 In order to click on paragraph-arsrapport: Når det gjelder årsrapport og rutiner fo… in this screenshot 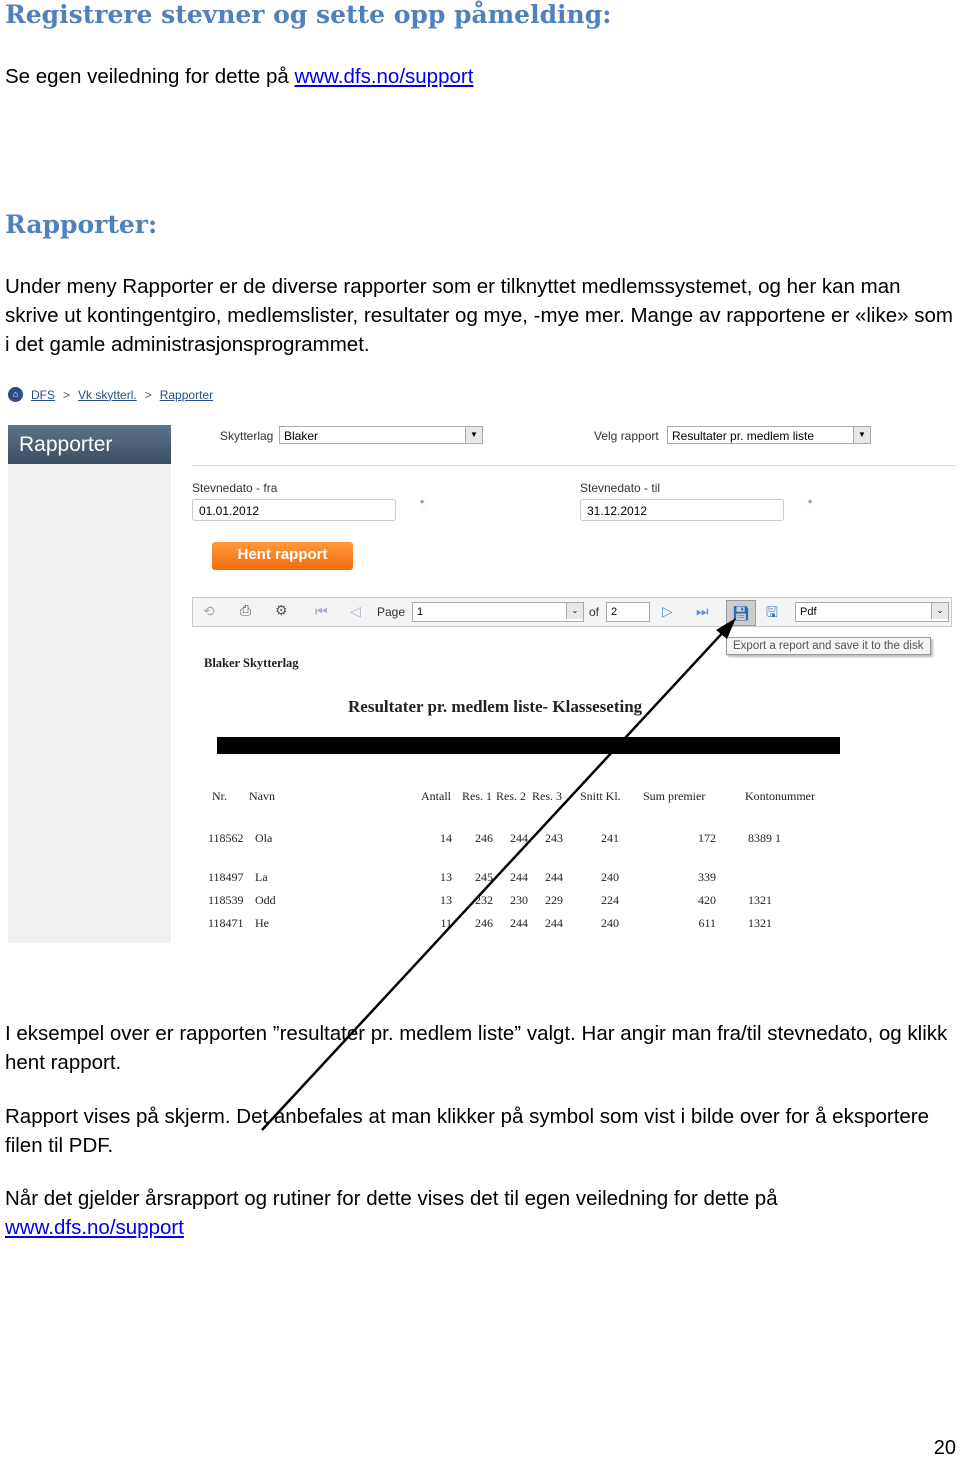, I will do `click(480, 1213)`.